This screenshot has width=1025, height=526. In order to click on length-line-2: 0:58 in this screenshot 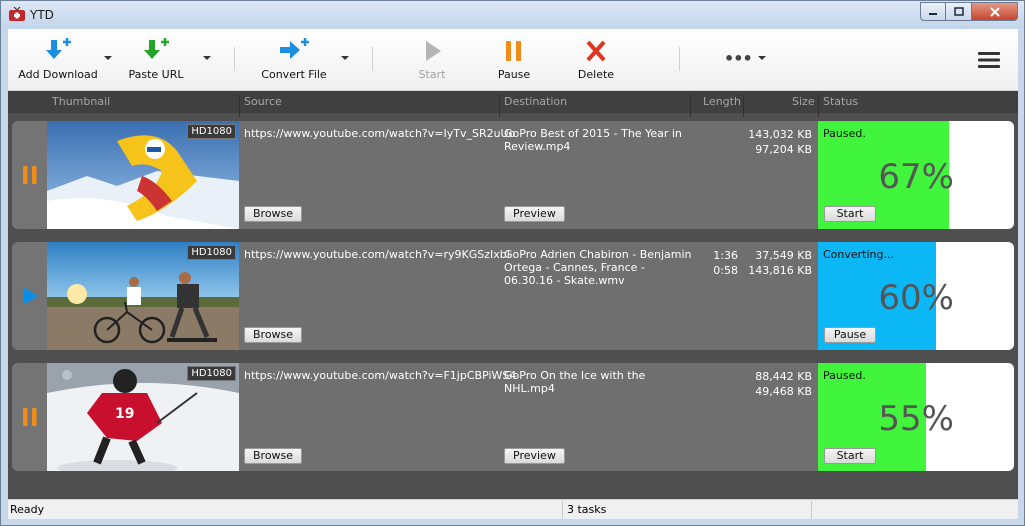, I will do `click(725, 270)`.